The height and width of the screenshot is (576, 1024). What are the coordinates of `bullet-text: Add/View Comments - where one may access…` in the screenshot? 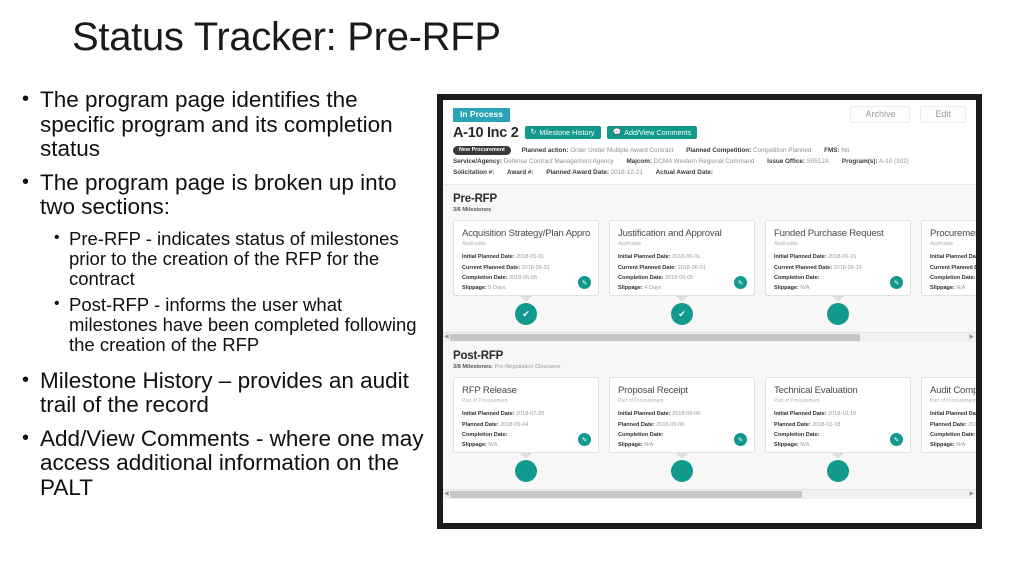 It's located at (232, 462).